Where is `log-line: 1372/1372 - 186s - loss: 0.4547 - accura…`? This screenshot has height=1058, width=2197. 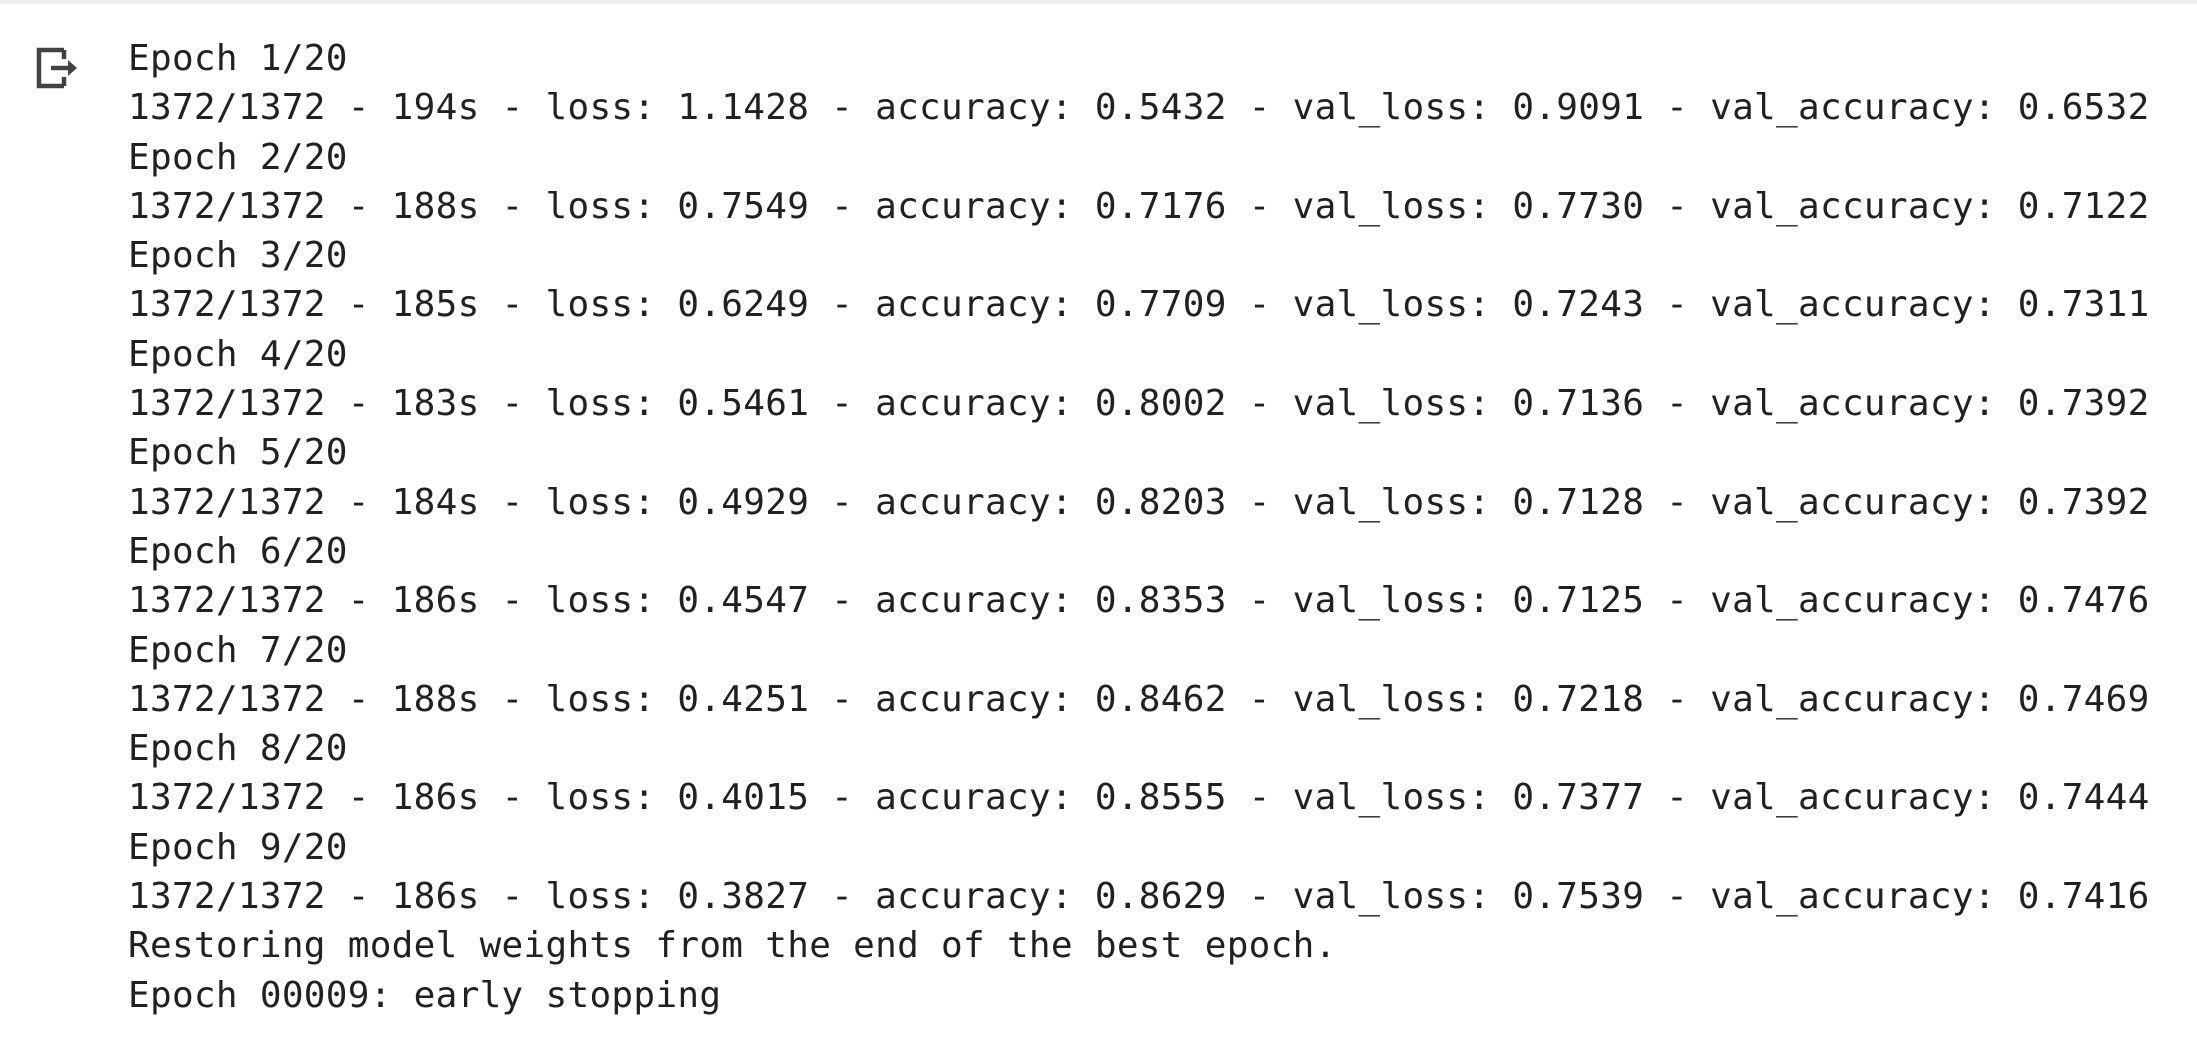
log-line: 1372/1372 - 186s - loss: 0.4547 - accura… is located at coordinates (1139, 601).